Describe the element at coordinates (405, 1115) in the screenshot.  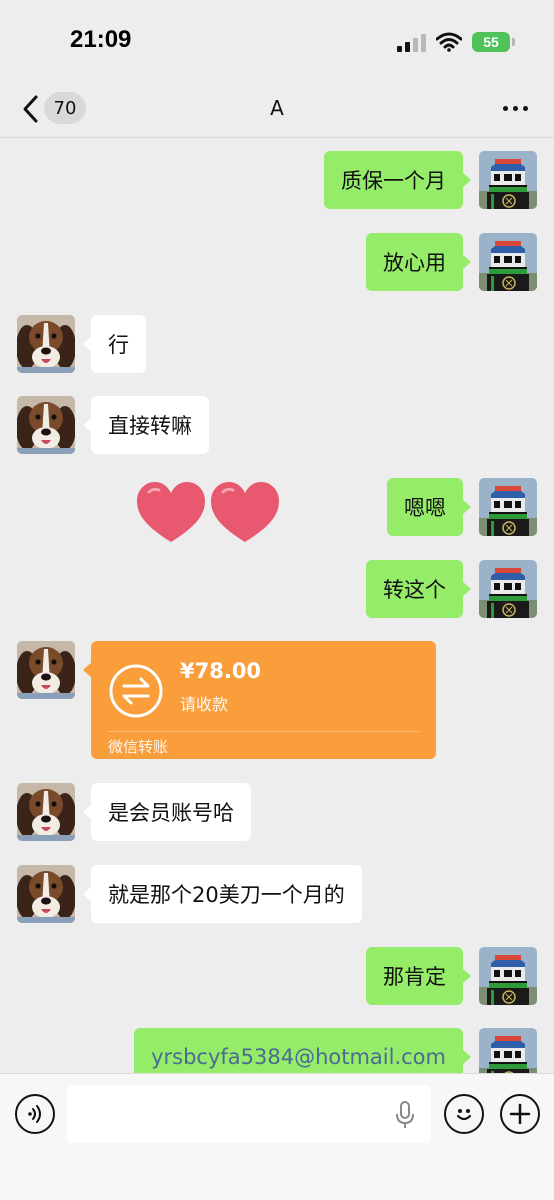
I see `microphone-icon` at that location.